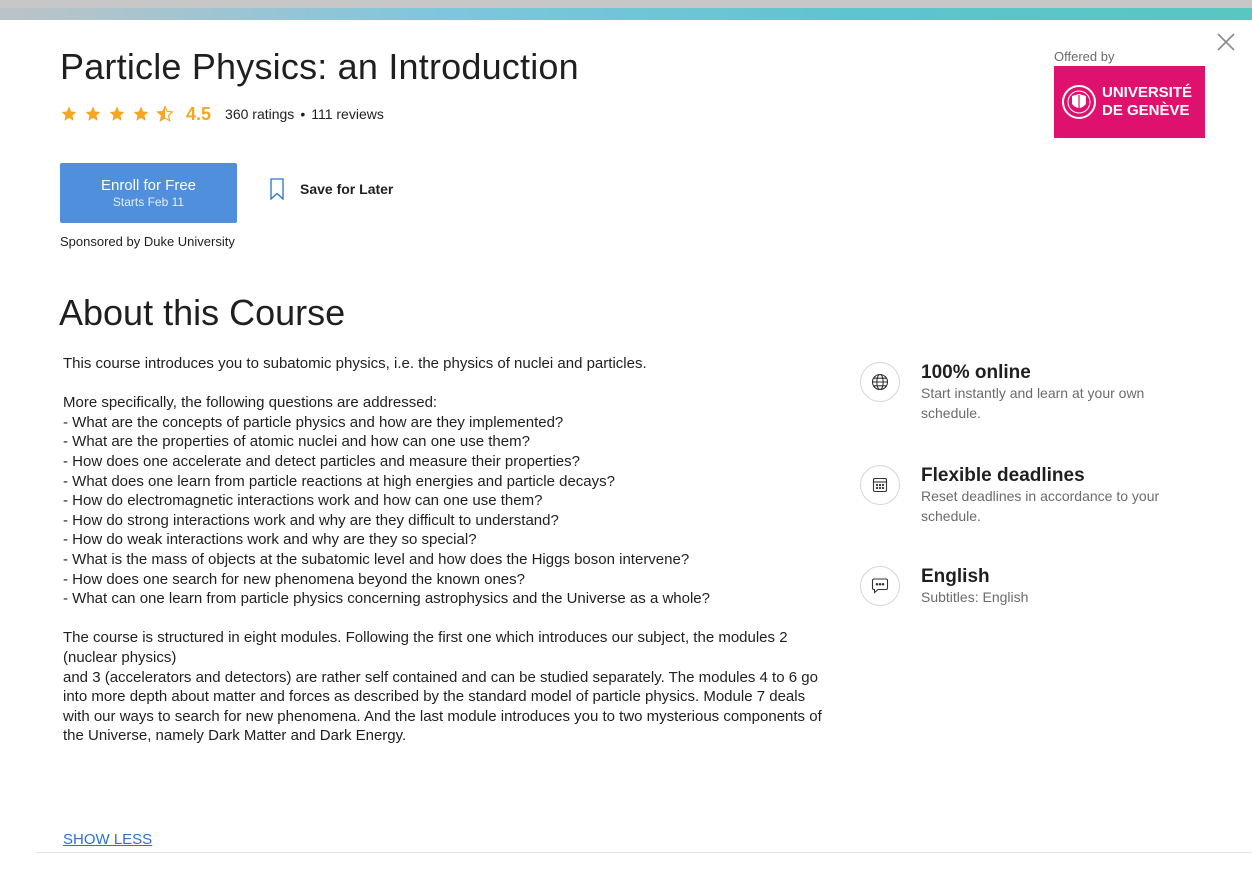  I want to click on sponsor-text: Sponsored by Duke University, so click(147, 241).